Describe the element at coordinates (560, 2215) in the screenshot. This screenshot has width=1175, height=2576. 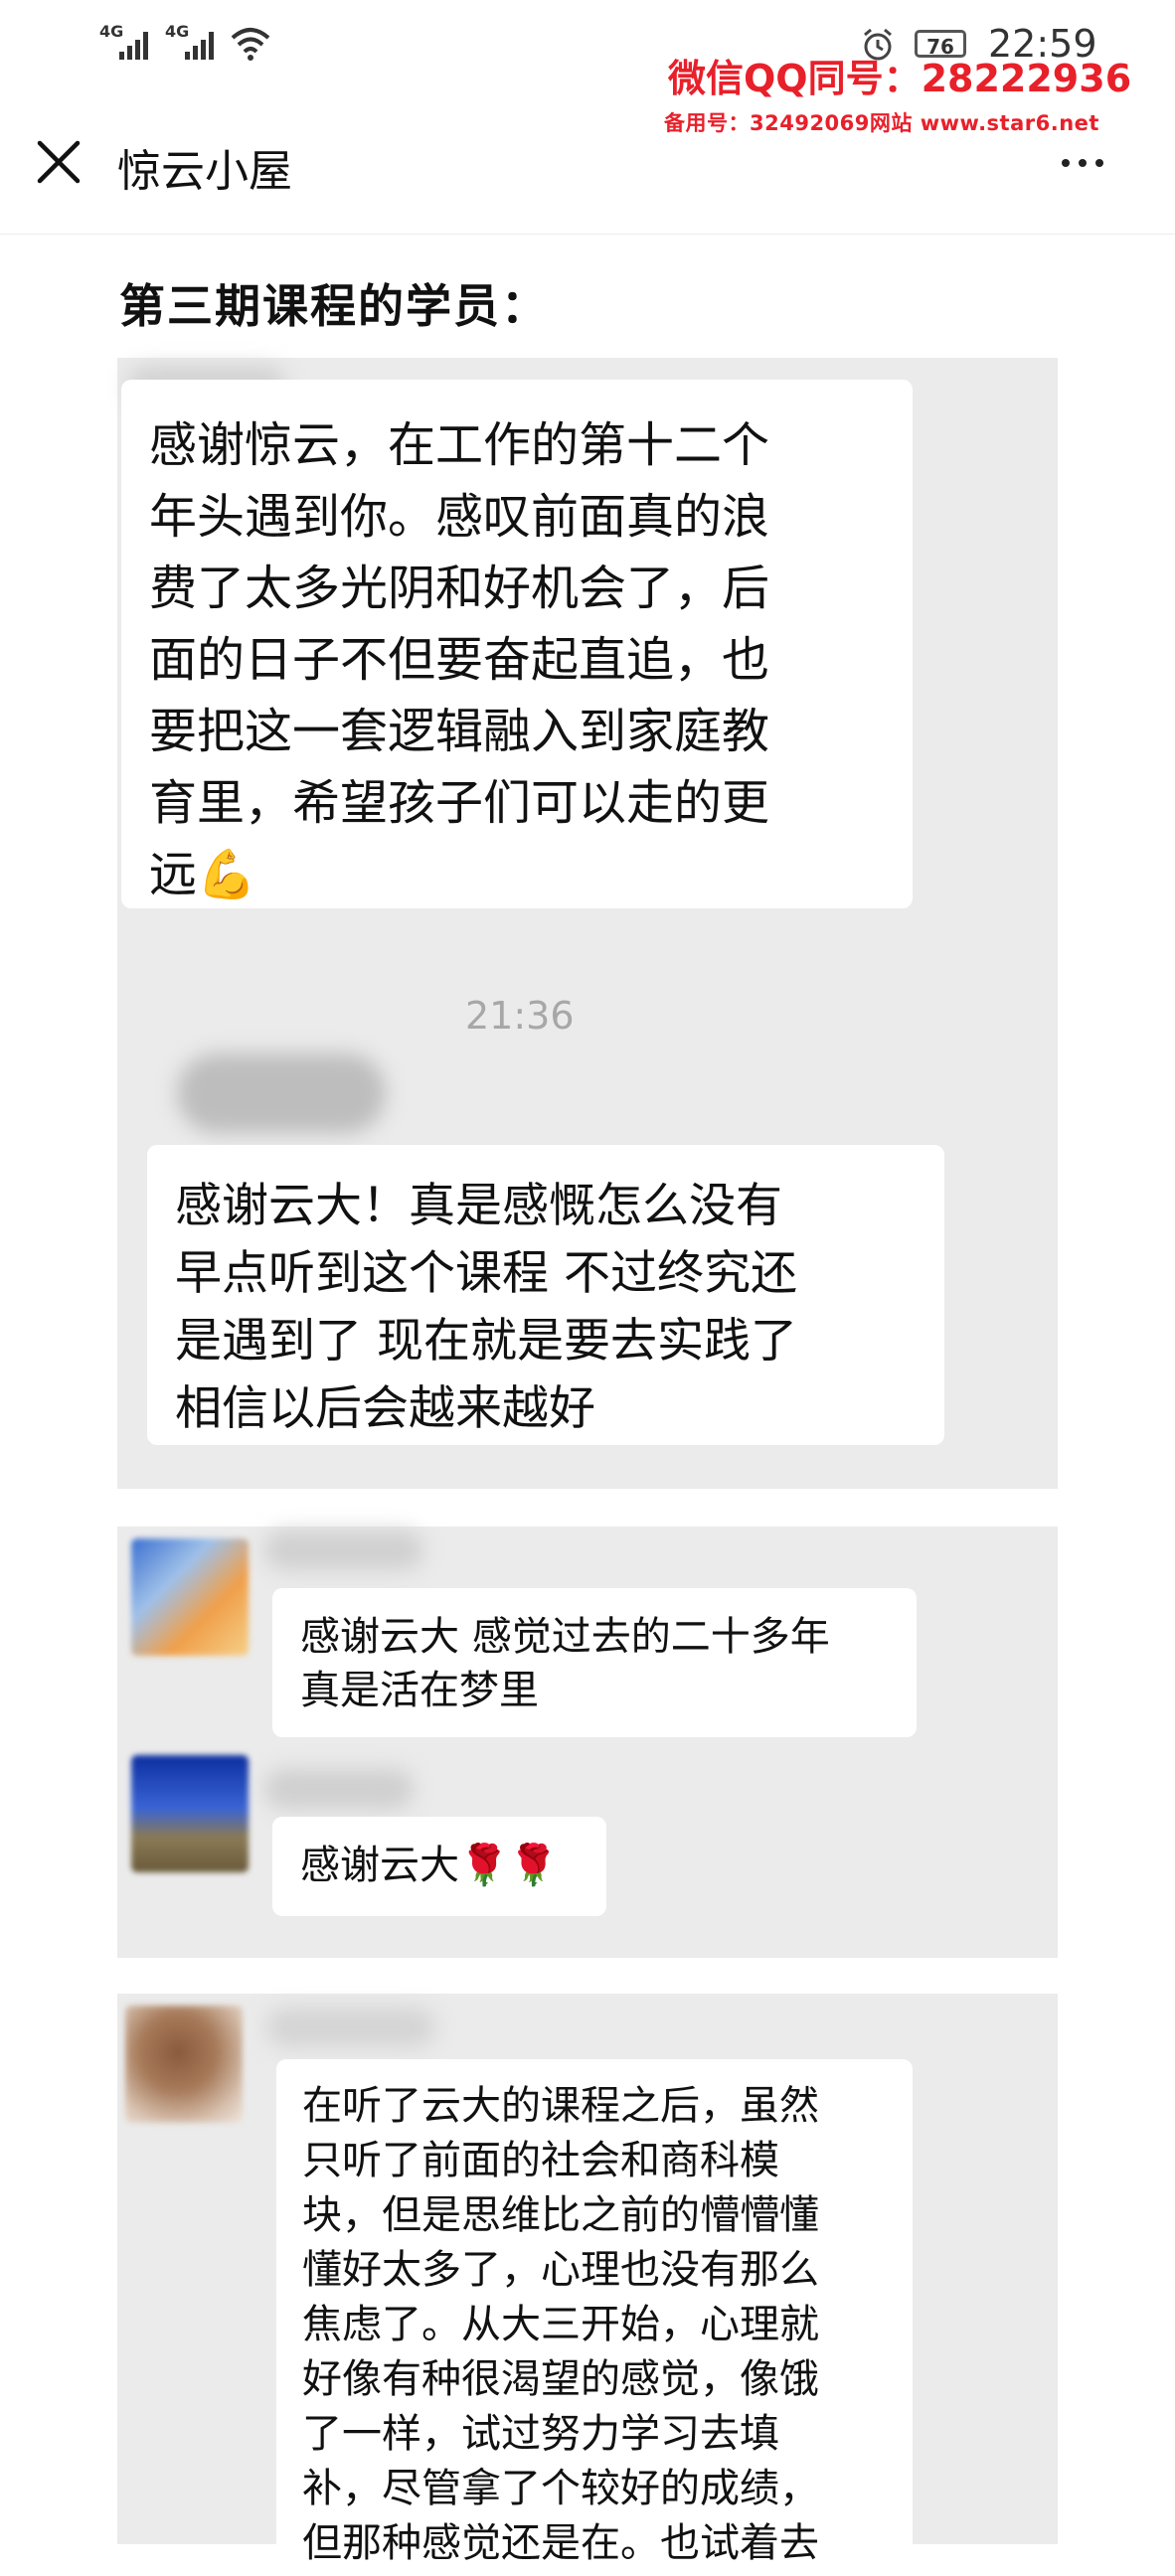
I see `message-line: 块，但是思维比之前的懵懵懂` at that location.